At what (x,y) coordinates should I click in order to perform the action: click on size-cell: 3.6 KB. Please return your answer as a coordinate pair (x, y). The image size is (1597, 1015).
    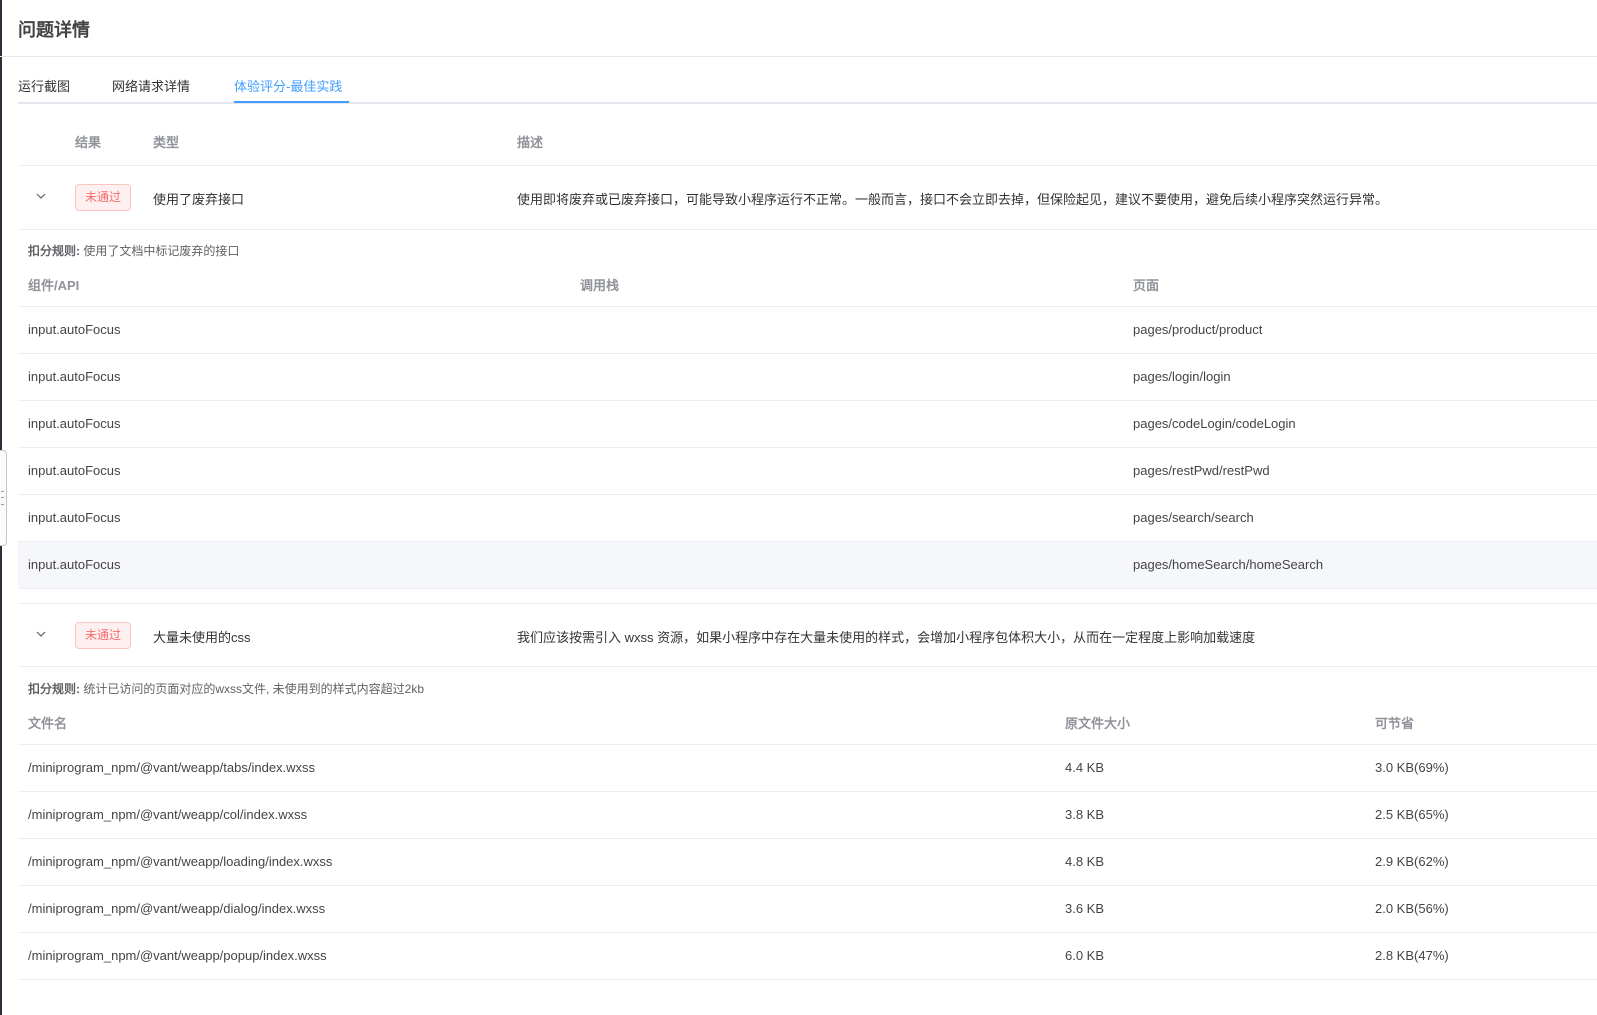
    Looking at the image, I should click on (1085, 908).